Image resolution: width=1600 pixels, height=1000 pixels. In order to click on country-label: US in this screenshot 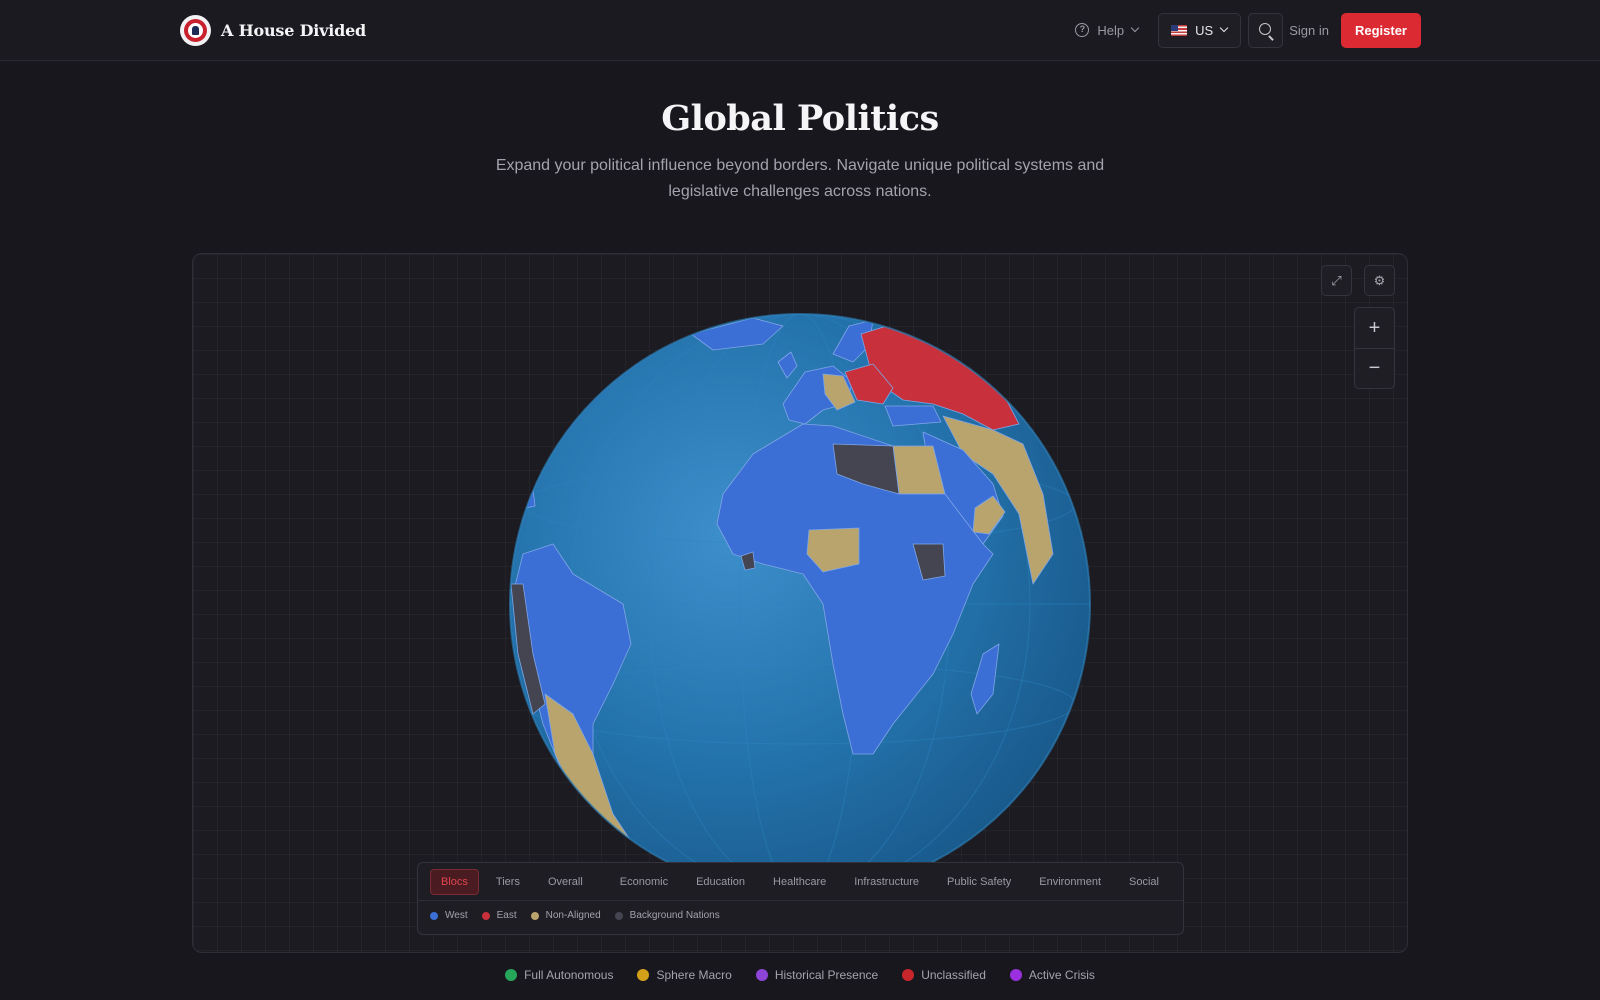, I will do `click(1204, 30)`.